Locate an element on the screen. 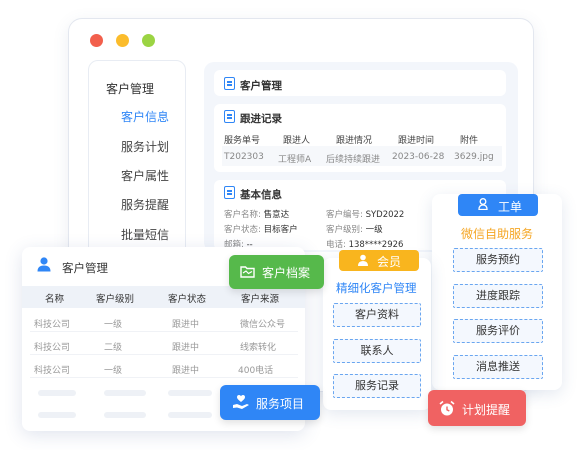  service-records-button: 服务记录 is located at coordinates (377, 386).